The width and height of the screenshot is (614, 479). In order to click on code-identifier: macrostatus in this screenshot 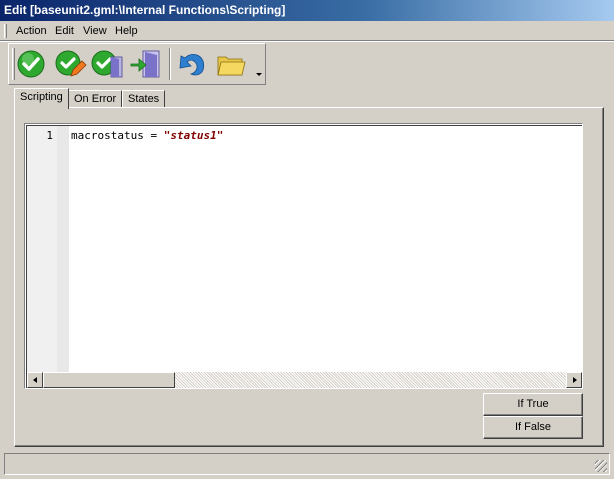, I will do `click(107, 135)`.